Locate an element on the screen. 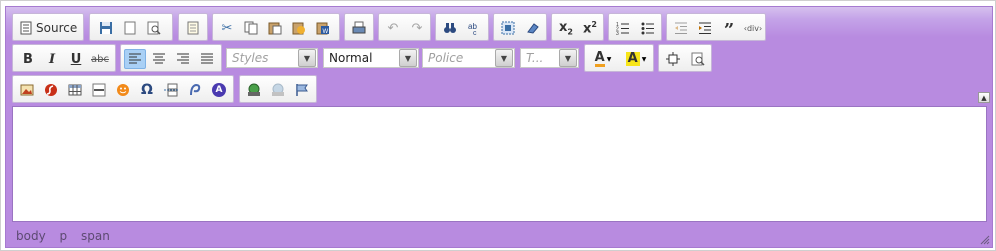 Image resolution: width=996 pixels, height=251 pixels. paste-word-icon: W is located at coordinates (322, 28).